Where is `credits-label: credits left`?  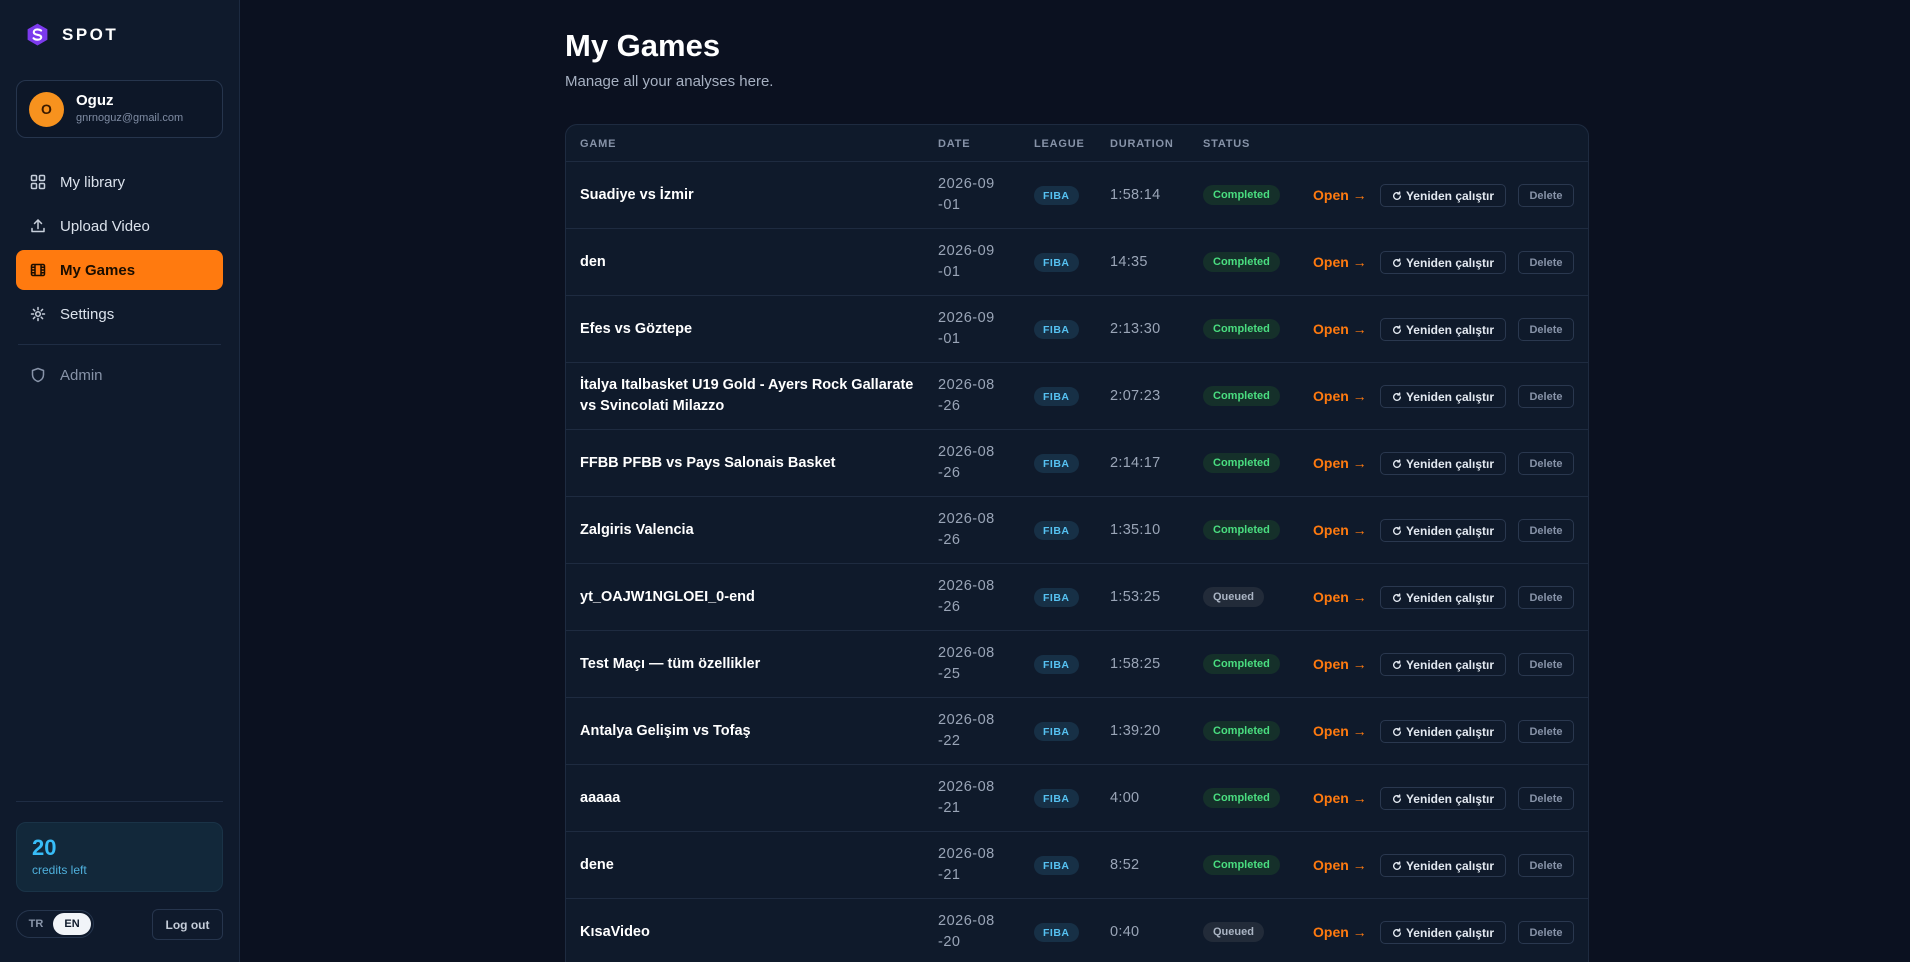 credits-label: credits left is located at coordinates (59, 870).